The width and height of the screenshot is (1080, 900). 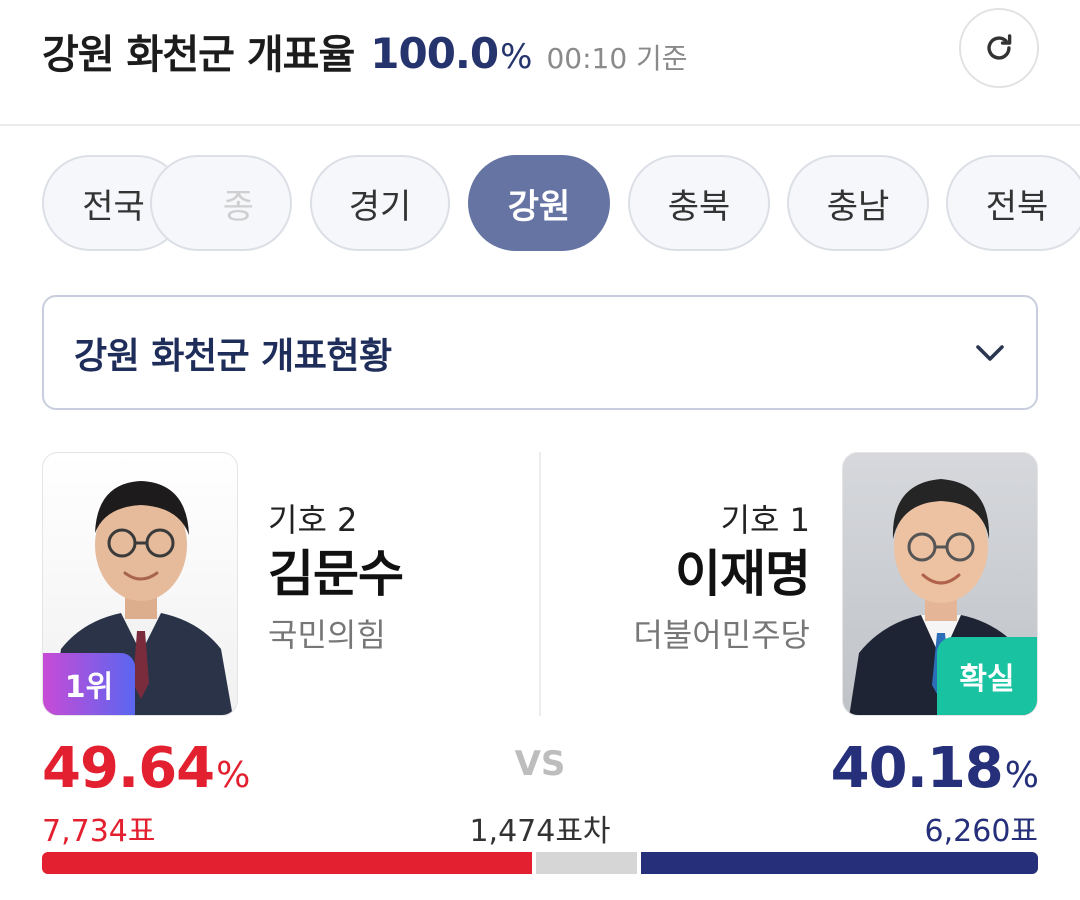 What do you see at coordinates (540, 352) in the screenshot?
I see `district-dropdown: 강원 화천군 개표현황` at bounding box center [540, 352].